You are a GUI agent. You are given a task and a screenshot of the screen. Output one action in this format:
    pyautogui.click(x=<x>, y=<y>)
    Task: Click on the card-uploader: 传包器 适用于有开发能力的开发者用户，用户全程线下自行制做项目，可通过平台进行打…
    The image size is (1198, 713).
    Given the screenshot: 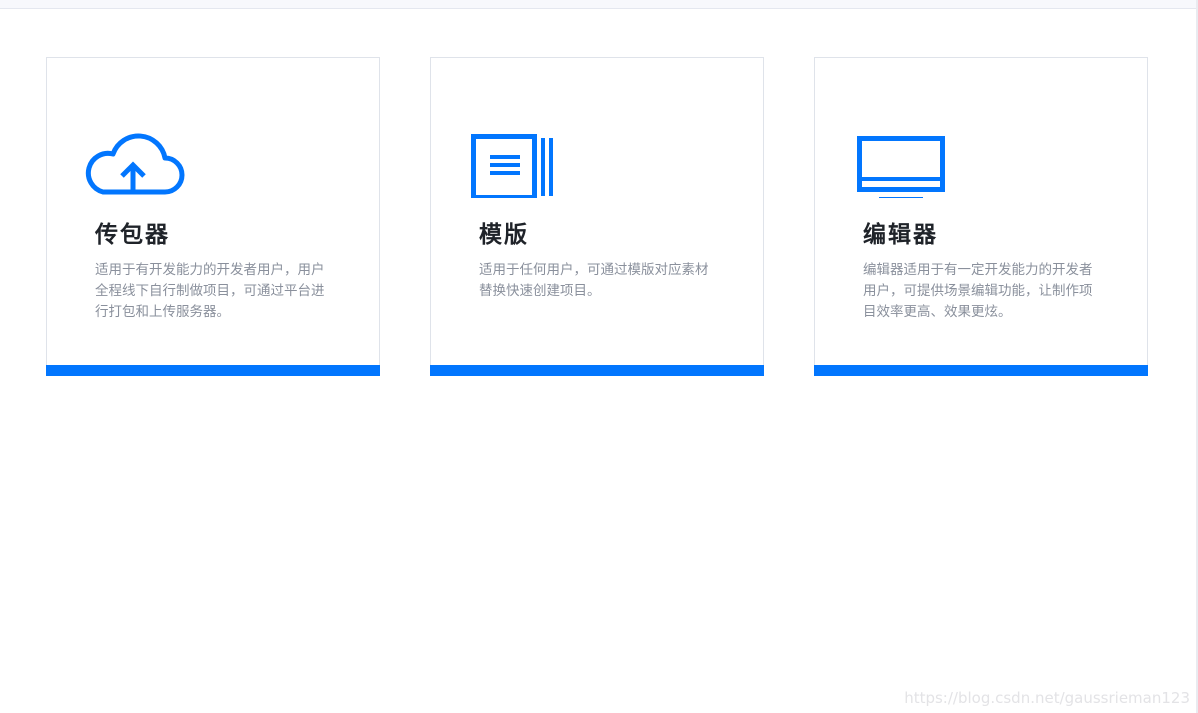 What is the action you would take?
    pyautogui.click(x=213, y=216)
    